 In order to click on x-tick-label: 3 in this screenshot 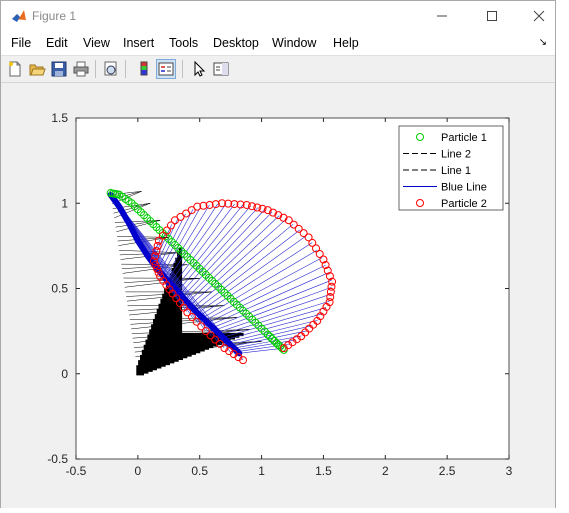, I will do `click(509, 471)`.